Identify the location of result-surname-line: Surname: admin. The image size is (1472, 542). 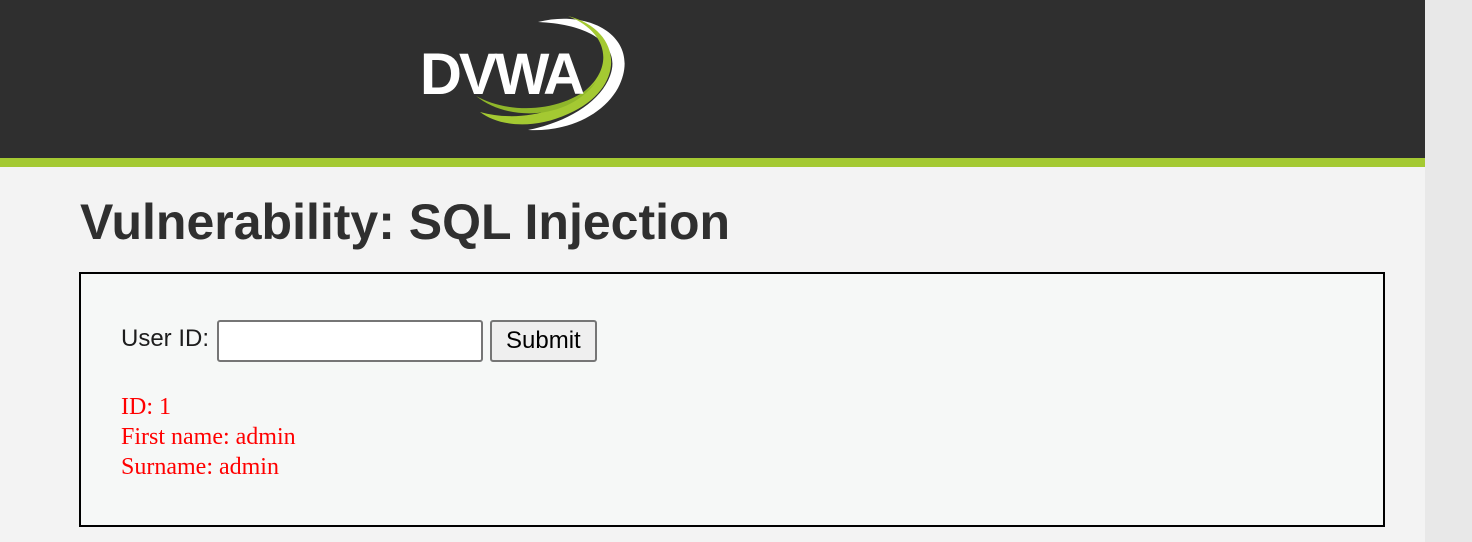
(200, 467).